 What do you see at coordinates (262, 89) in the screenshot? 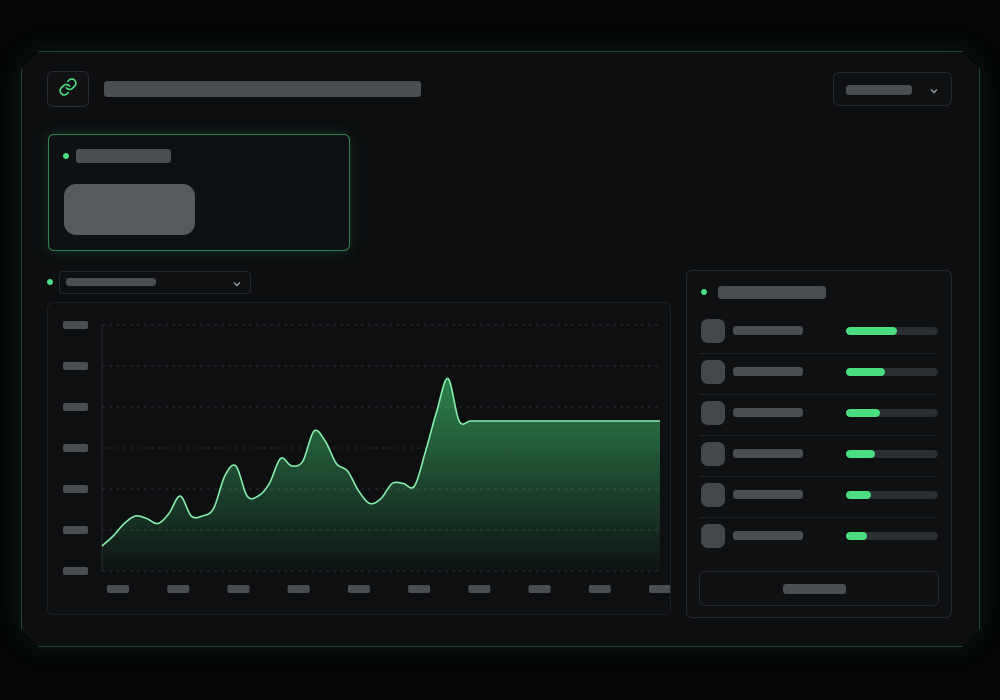
I see `page-title` at bounding box center [262, 89].